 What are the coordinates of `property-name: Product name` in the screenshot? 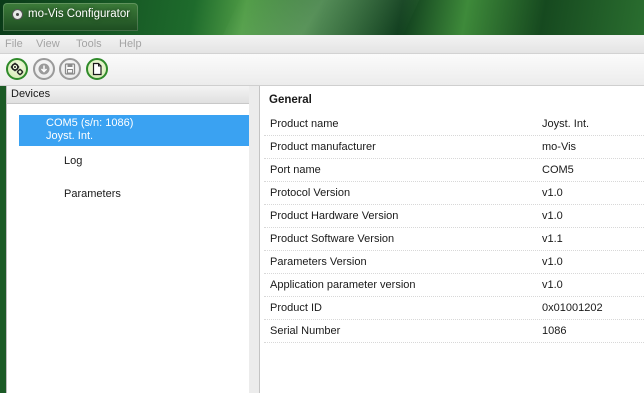 It's located at (304, 124).